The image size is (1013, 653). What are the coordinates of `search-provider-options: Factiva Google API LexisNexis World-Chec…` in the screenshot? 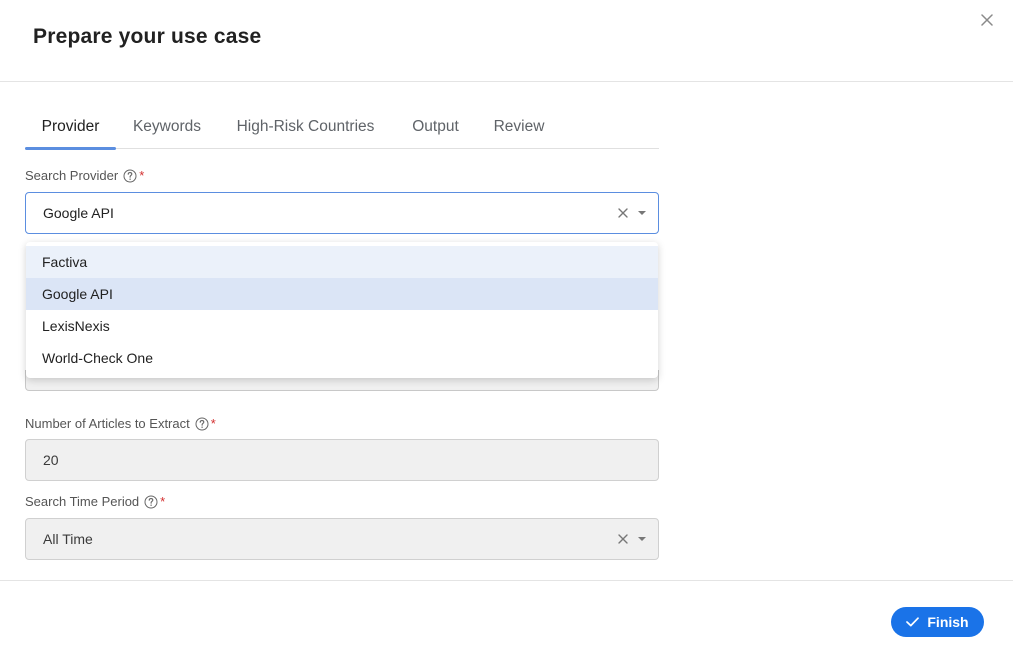 It's located at (342, 310).